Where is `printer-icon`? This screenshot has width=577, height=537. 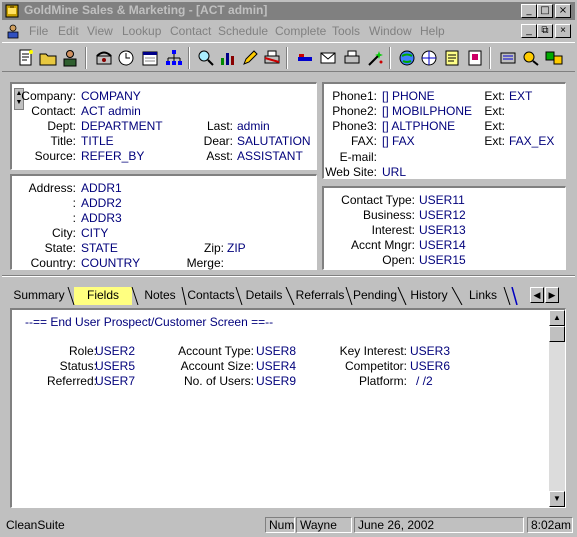 printer-icon is located at coordinates (272, 58).